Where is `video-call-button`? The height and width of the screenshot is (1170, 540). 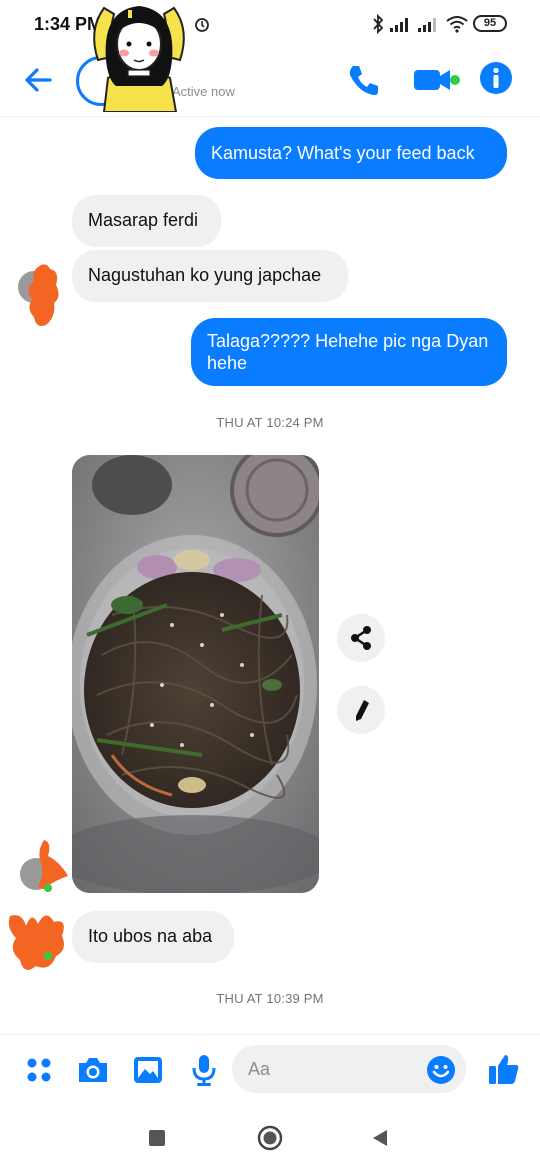 video-call-button is located at coordinates (436, 80).